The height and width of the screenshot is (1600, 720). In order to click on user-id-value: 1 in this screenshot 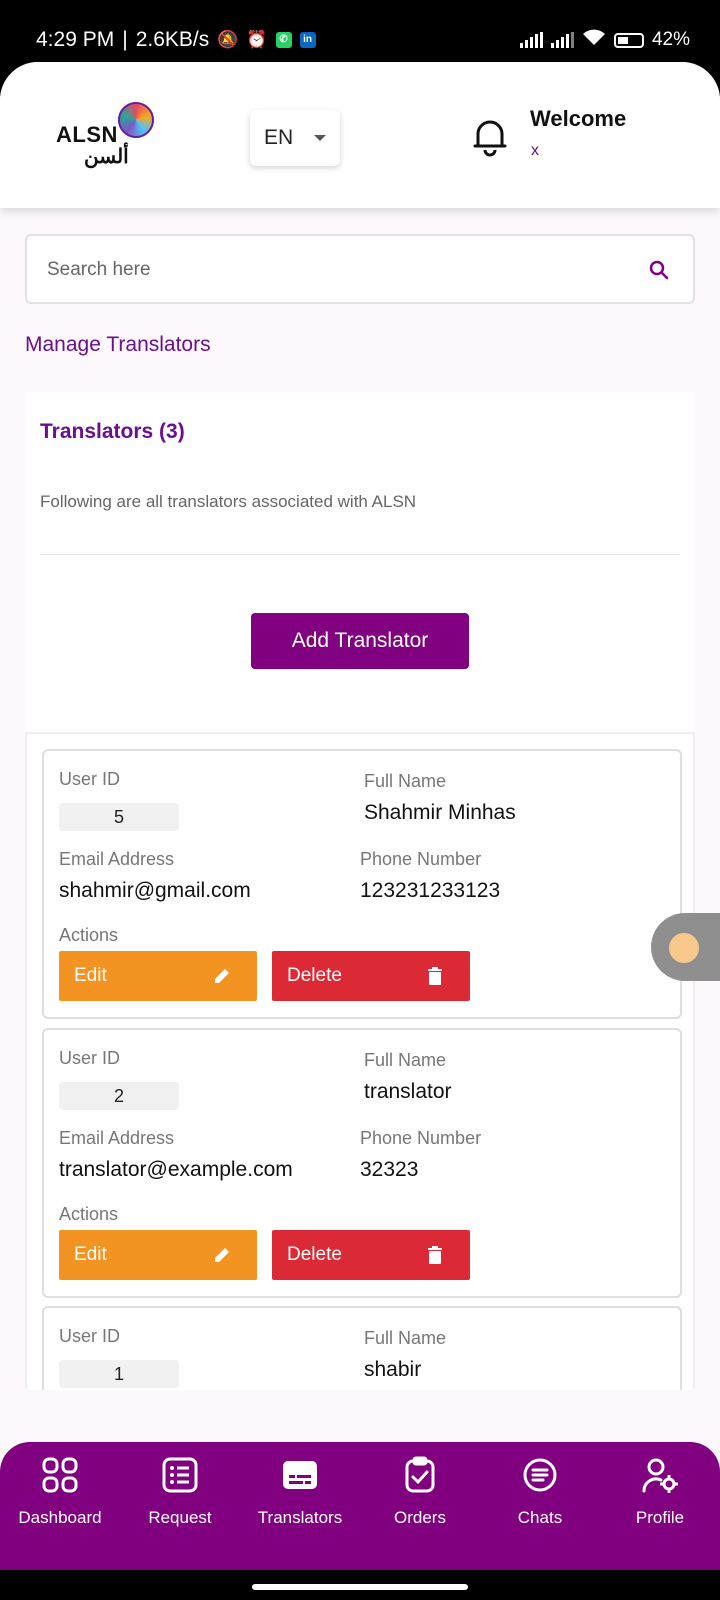, I will do `click(119, 1374)`.